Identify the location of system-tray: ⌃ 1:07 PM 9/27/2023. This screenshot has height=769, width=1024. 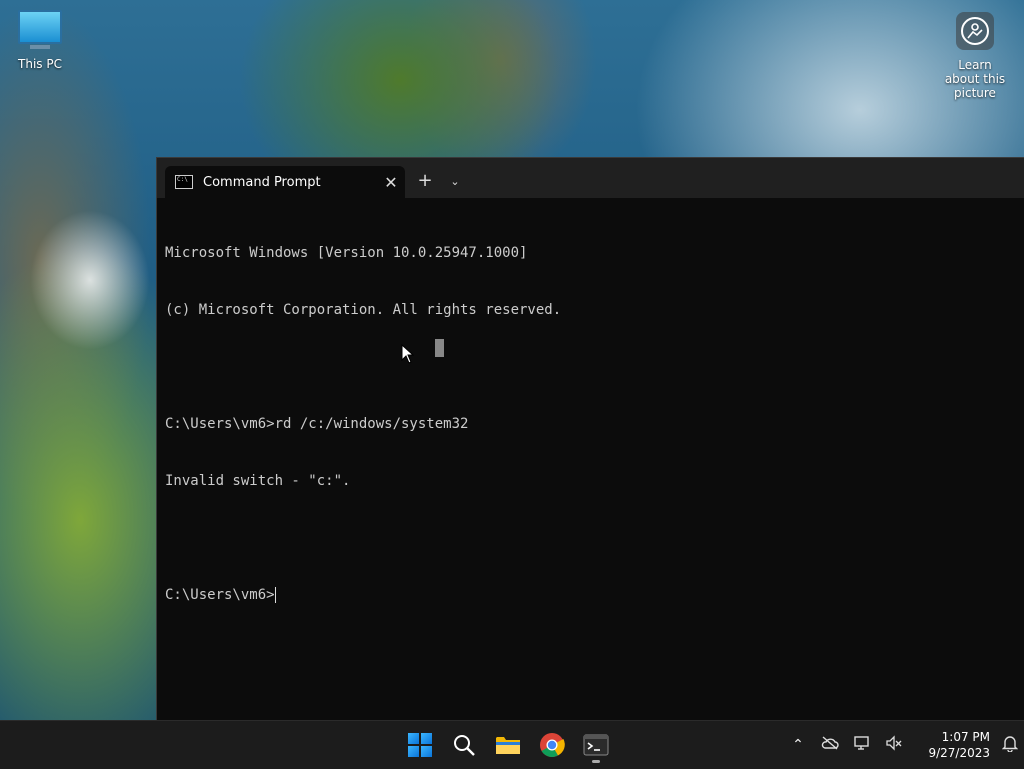
(903, 745).